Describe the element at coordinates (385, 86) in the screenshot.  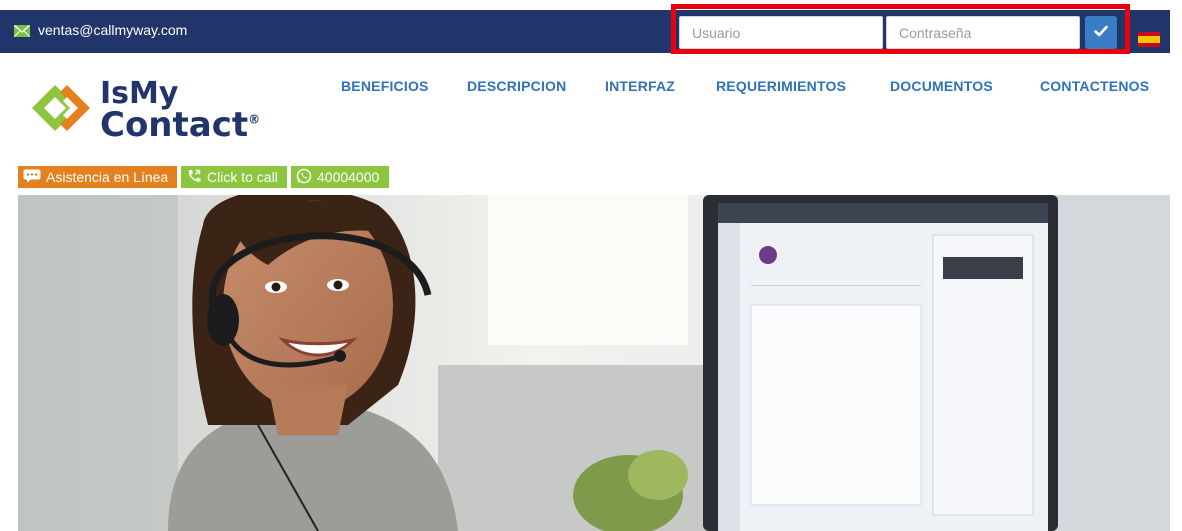
I see `nav-beneficios: BENEFICIOS` at that location.